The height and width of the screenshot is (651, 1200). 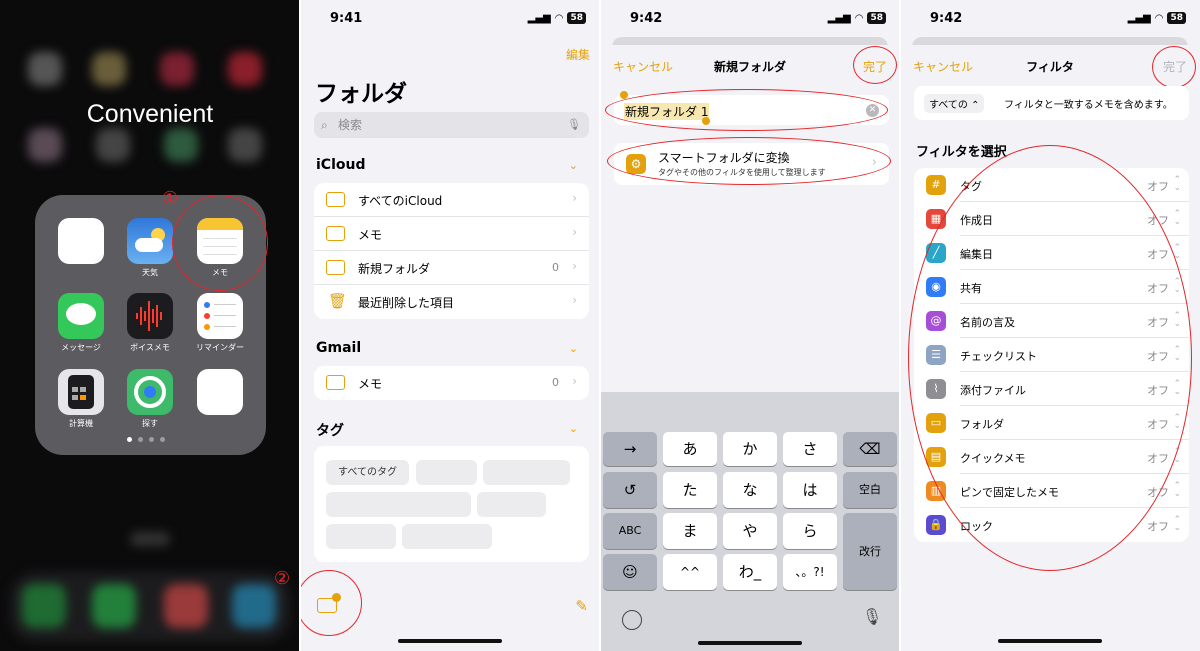 I want to click on annotation-number: ②, so click(x=282, y=578).